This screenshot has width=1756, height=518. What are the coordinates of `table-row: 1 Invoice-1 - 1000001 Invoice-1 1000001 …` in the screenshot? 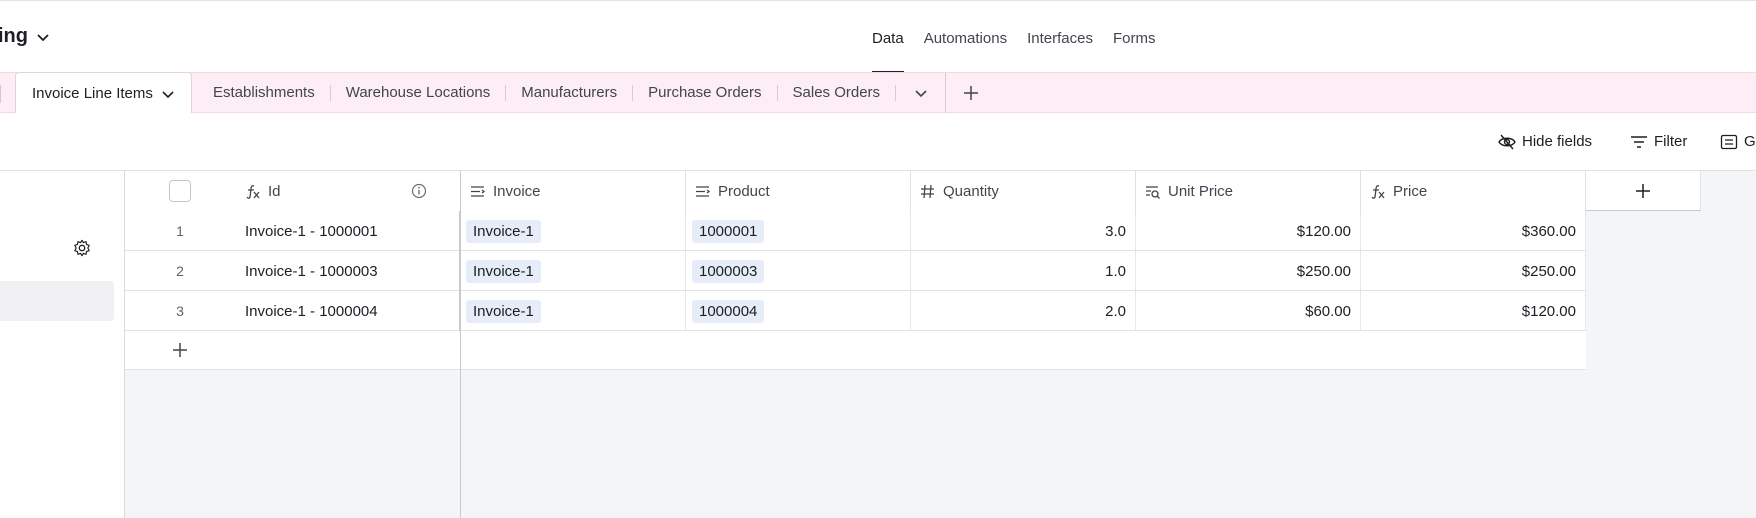 It's located at (855, 231).